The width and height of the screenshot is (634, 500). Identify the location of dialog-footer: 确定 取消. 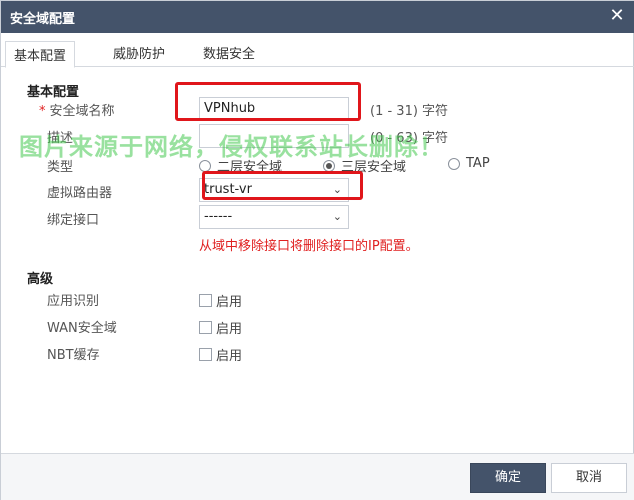
(317, 476).